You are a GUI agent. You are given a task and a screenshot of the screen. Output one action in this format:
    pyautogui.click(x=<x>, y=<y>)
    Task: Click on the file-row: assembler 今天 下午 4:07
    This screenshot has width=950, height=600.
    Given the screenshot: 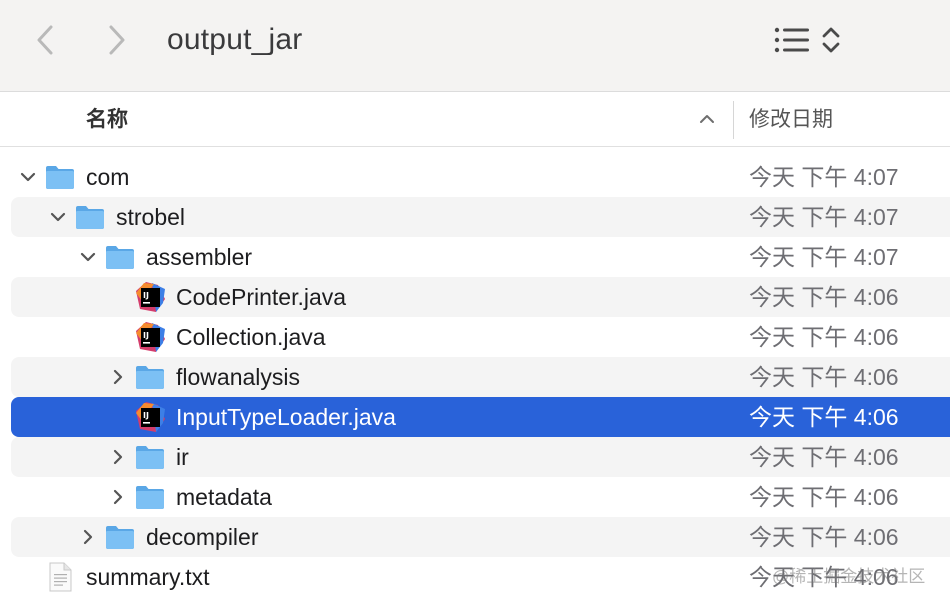 What is the action you would take?
    pyautogui.click(x=475, y=257)
    